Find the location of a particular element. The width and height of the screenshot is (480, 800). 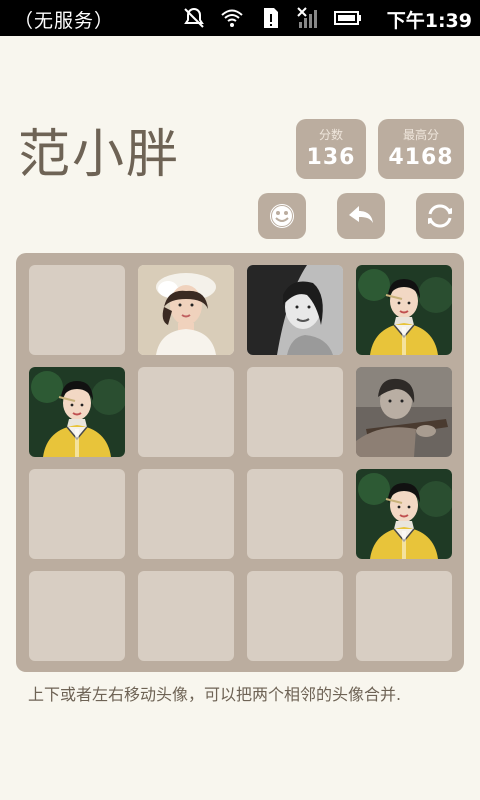

restart-button is located at coordinates (440, 216).